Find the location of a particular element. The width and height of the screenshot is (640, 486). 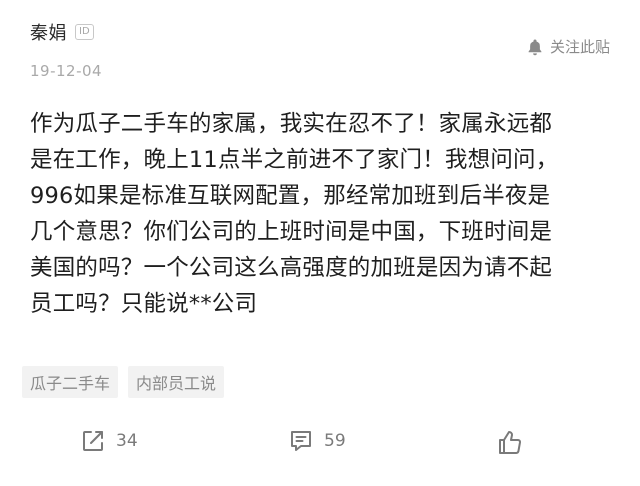

share-button: 34 is located at coordinates (109, 441).